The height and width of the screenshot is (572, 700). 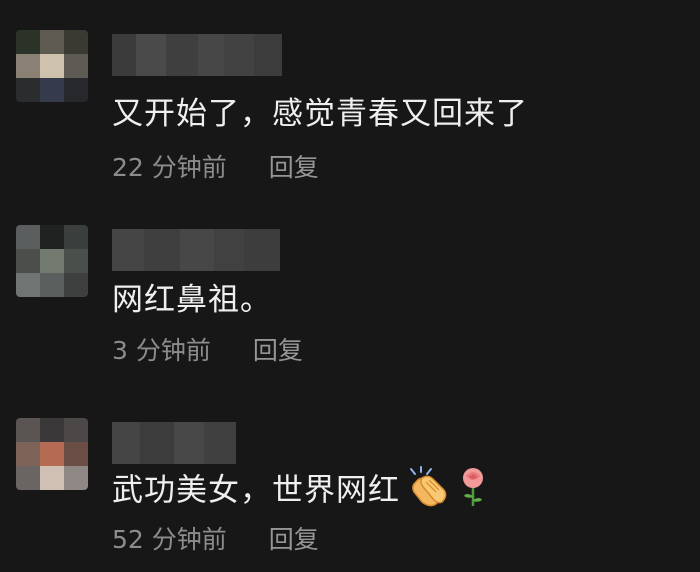 What do you see at coordinates (192, 300) in the screenshot?
I see `comment-text: 网红鼻祖。` at bounding box center [192, 300].